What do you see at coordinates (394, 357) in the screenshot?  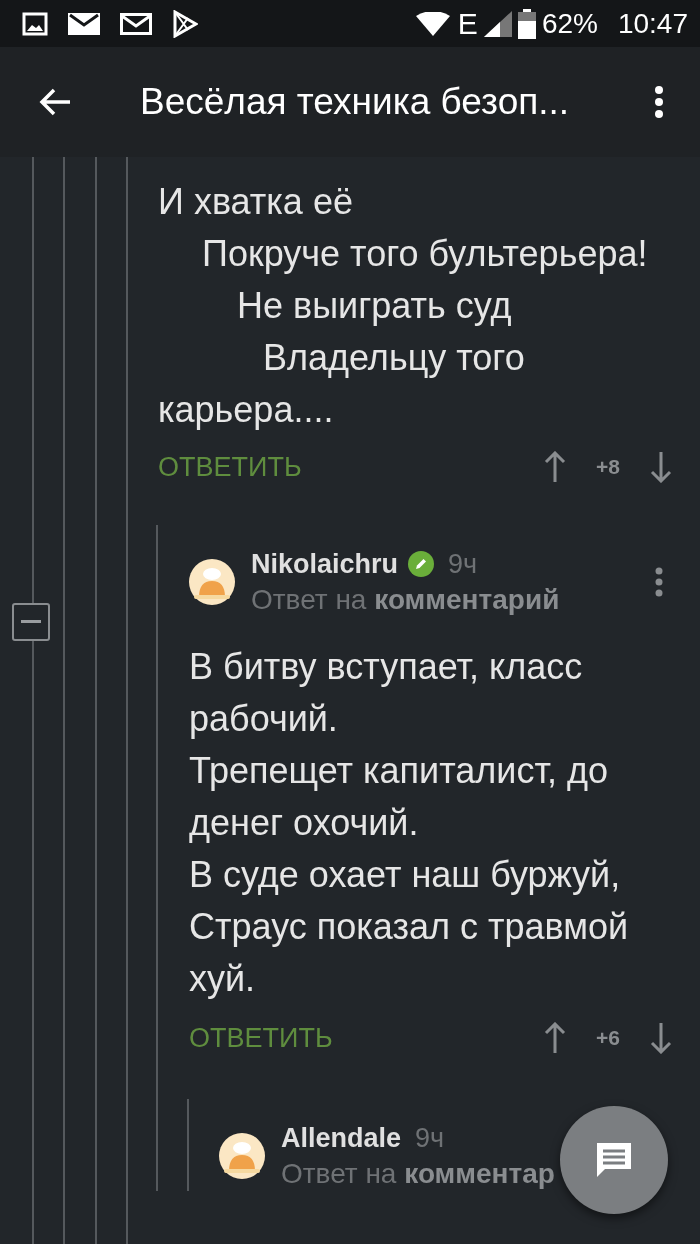 I see `comment-text-line: Владельцу того` at bounding box center [394, 357].